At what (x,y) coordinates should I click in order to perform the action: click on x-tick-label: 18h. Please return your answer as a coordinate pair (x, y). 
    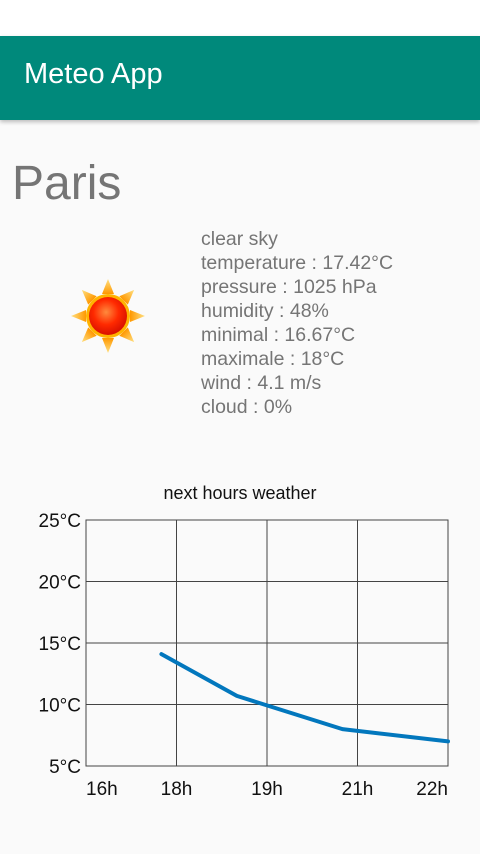
    Looking at the image, I should click on (177, 789).